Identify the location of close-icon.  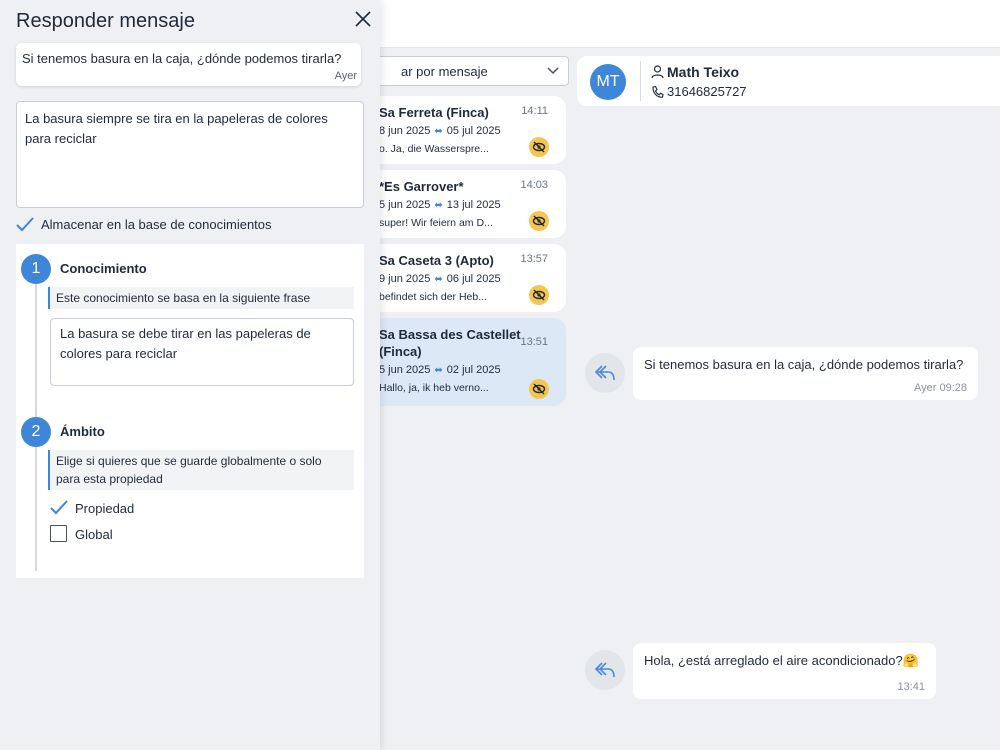
(363, 19).